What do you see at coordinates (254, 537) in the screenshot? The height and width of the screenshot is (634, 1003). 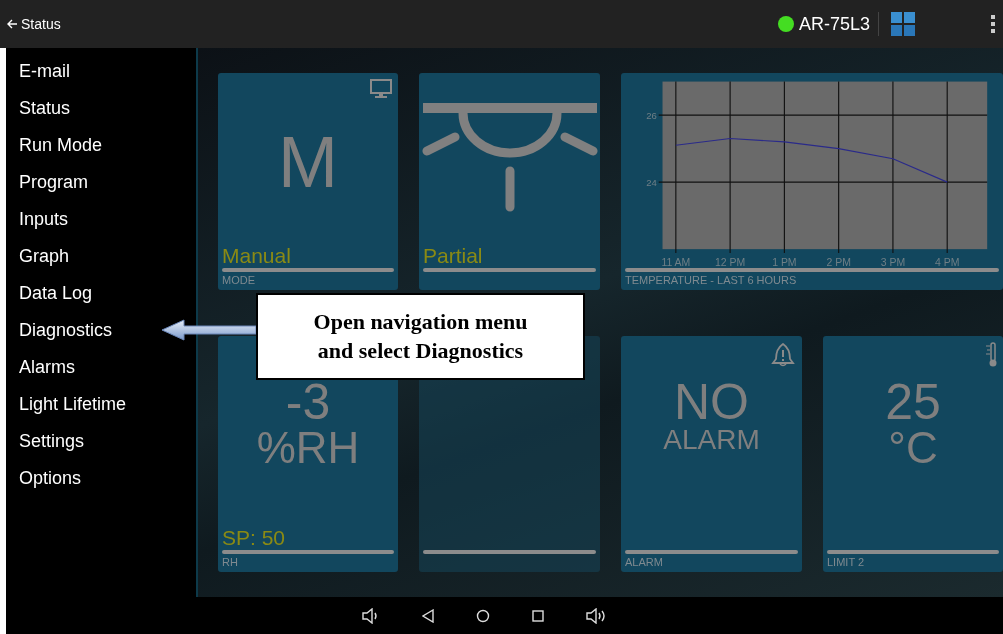 I see `tile-status: SP: 50` at bounding box center [254, 537].